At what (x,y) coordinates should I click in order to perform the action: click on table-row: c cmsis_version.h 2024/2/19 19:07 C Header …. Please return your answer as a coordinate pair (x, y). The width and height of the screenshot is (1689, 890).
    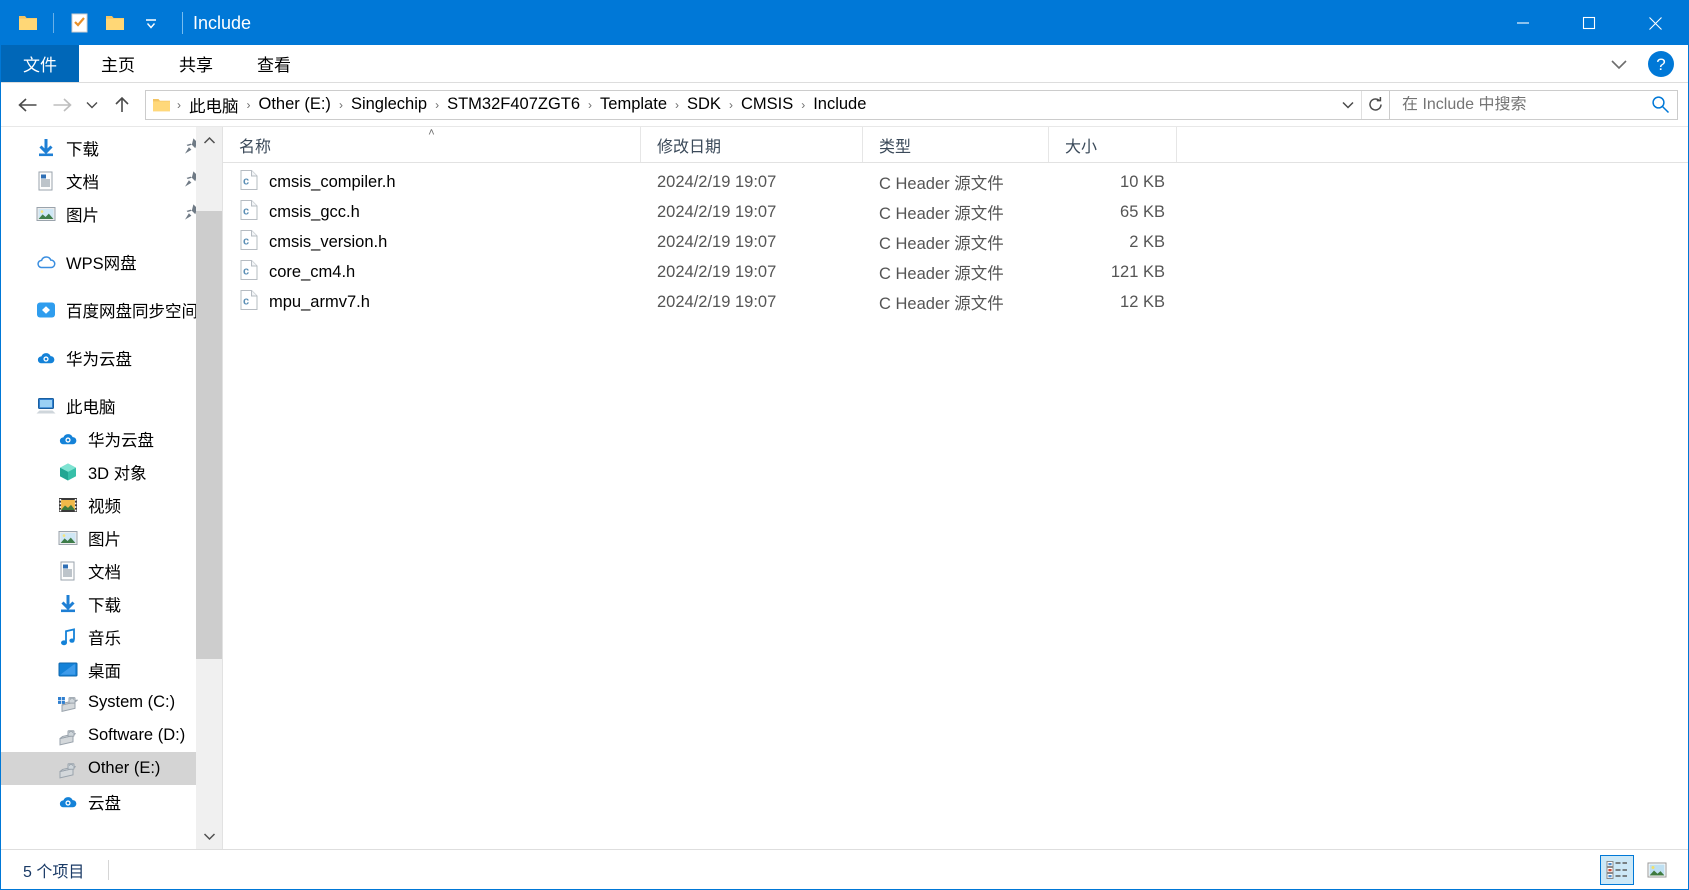
    Looking at the image, I should click on (955, 242).